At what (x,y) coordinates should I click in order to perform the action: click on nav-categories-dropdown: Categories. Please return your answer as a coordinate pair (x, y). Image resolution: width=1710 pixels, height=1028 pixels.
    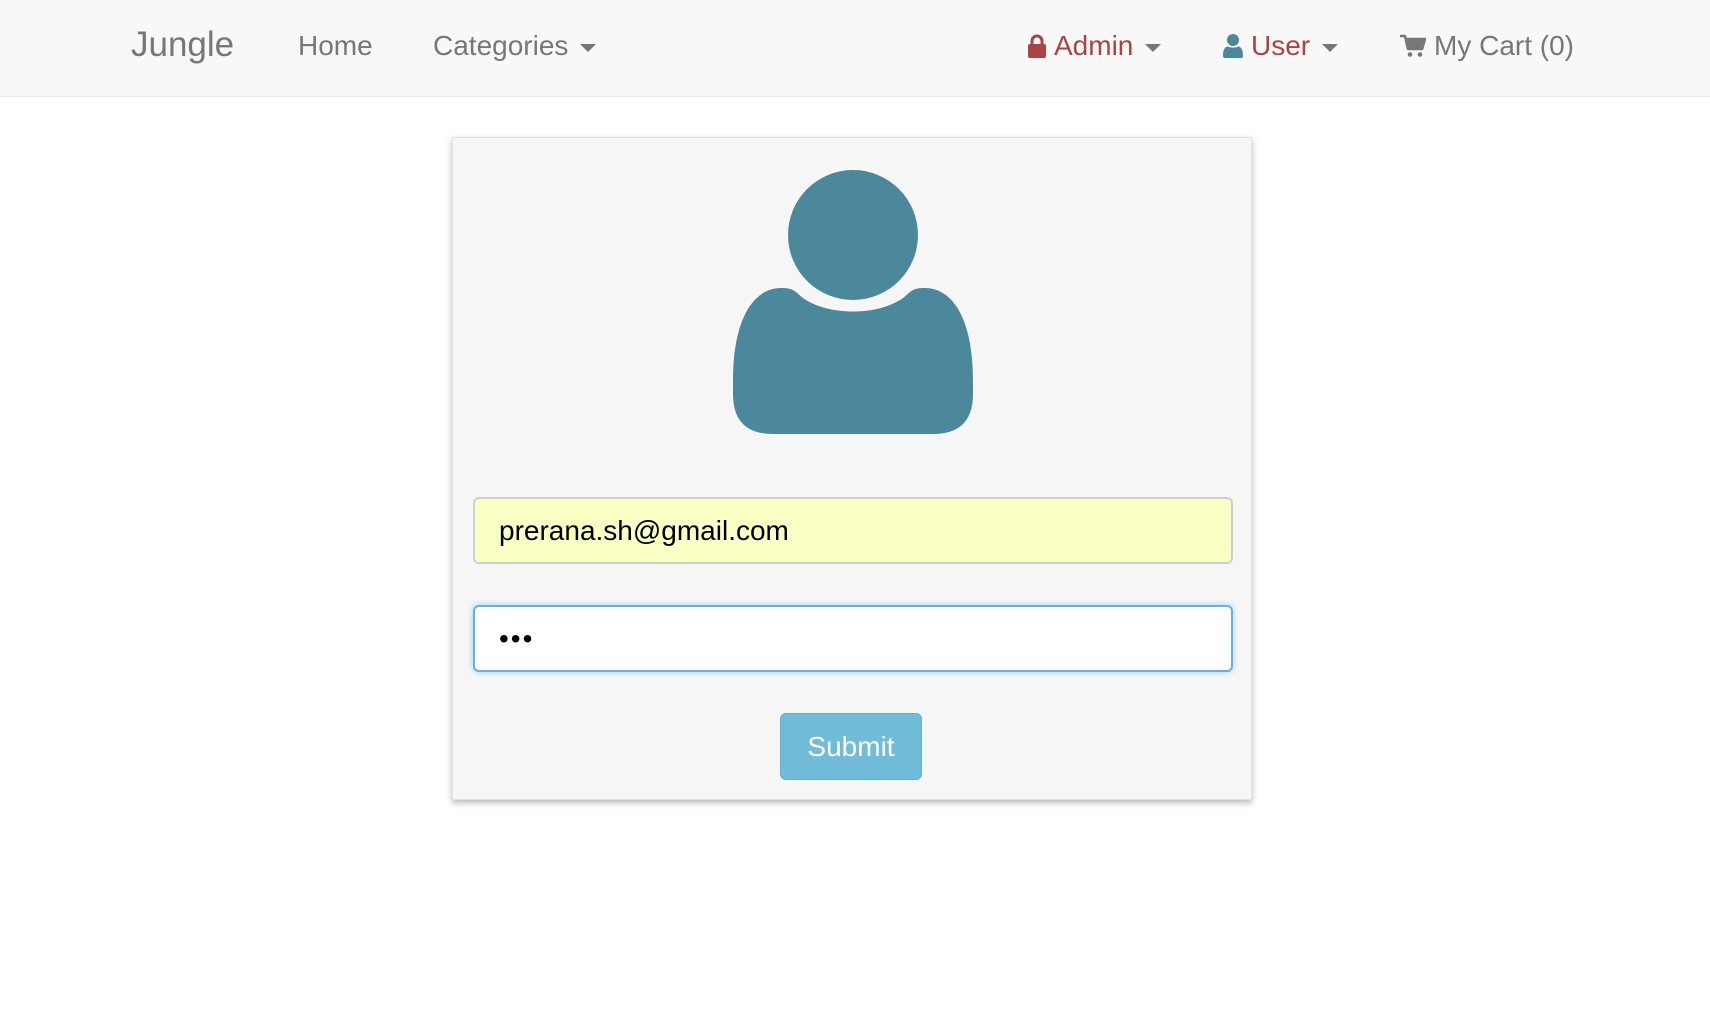
    Looking at the image, I should click on (515, 46).